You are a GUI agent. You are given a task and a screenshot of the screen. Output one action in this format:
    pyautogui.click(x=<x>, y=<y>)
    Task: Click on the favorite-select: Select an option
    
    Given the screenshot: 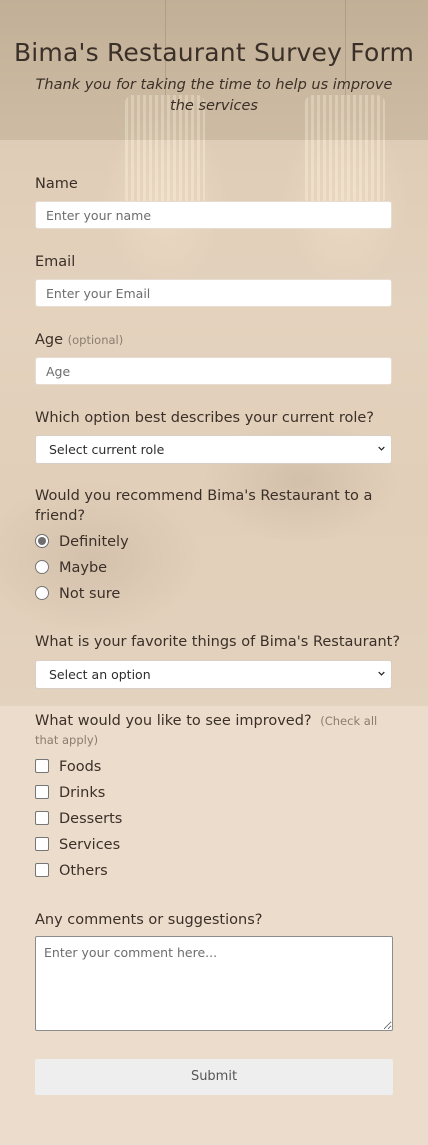 What is the action you would take?
    pyautogui.click(x=213, y=674)
    